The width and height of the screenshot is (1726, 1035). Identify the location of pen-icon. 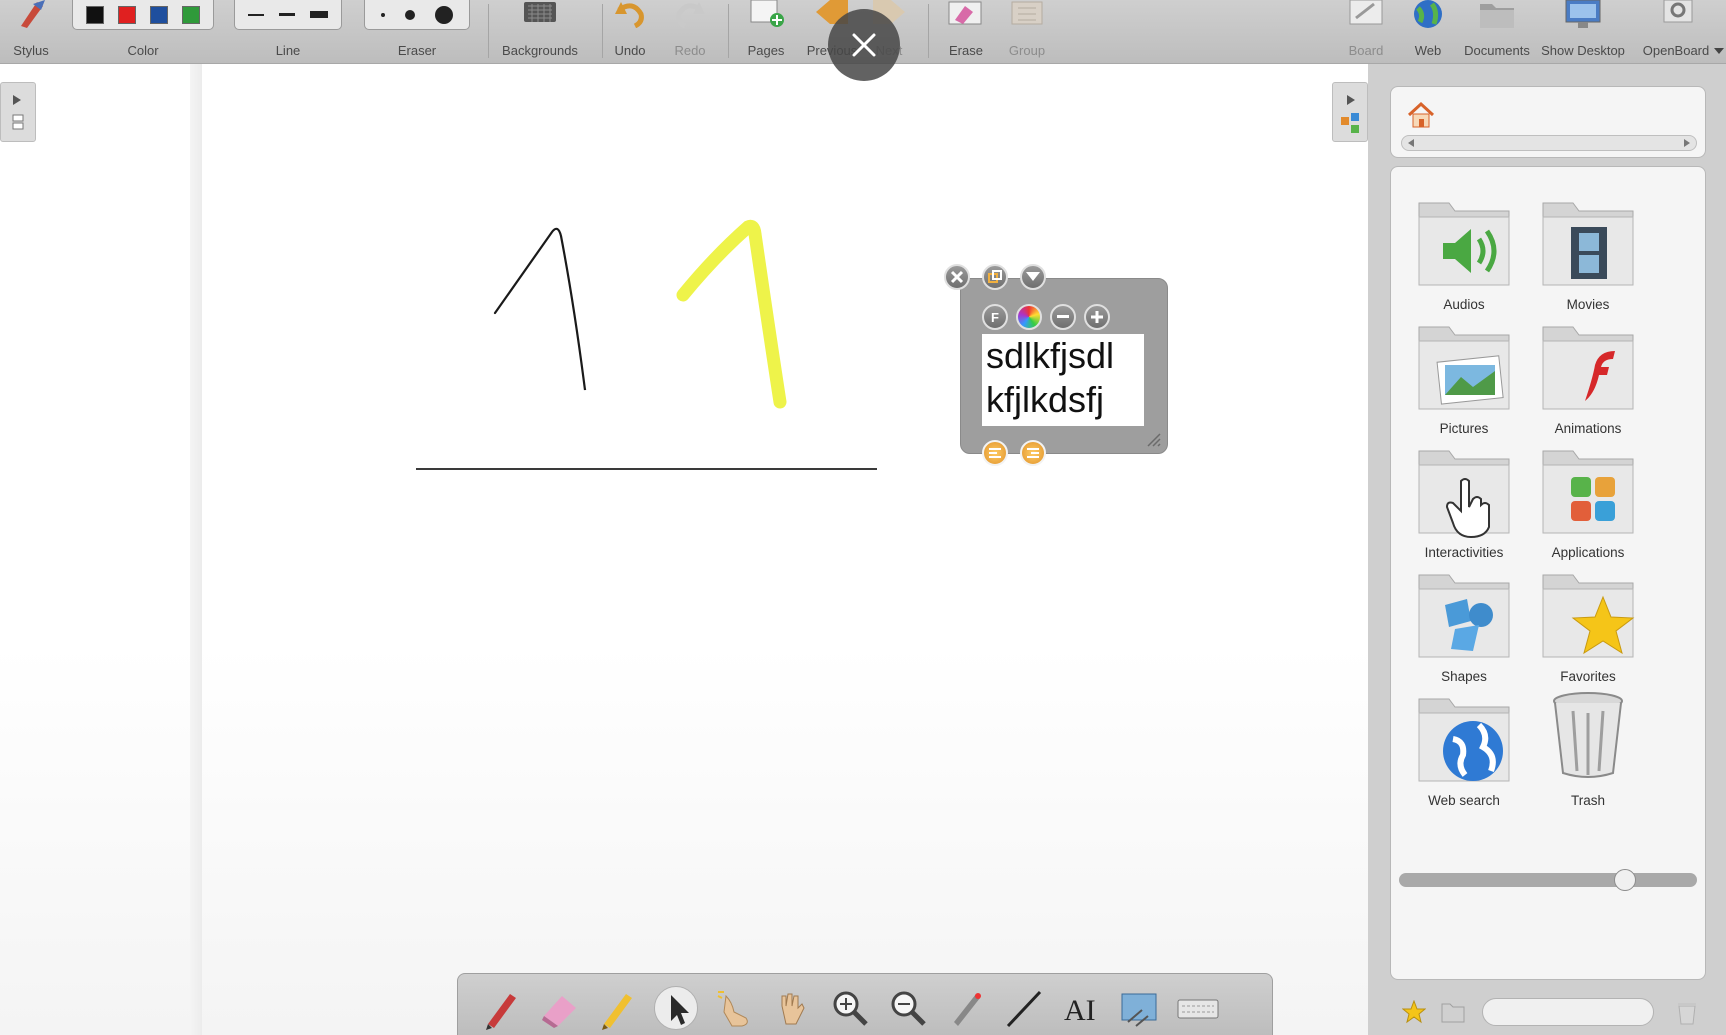
(501, 1012).